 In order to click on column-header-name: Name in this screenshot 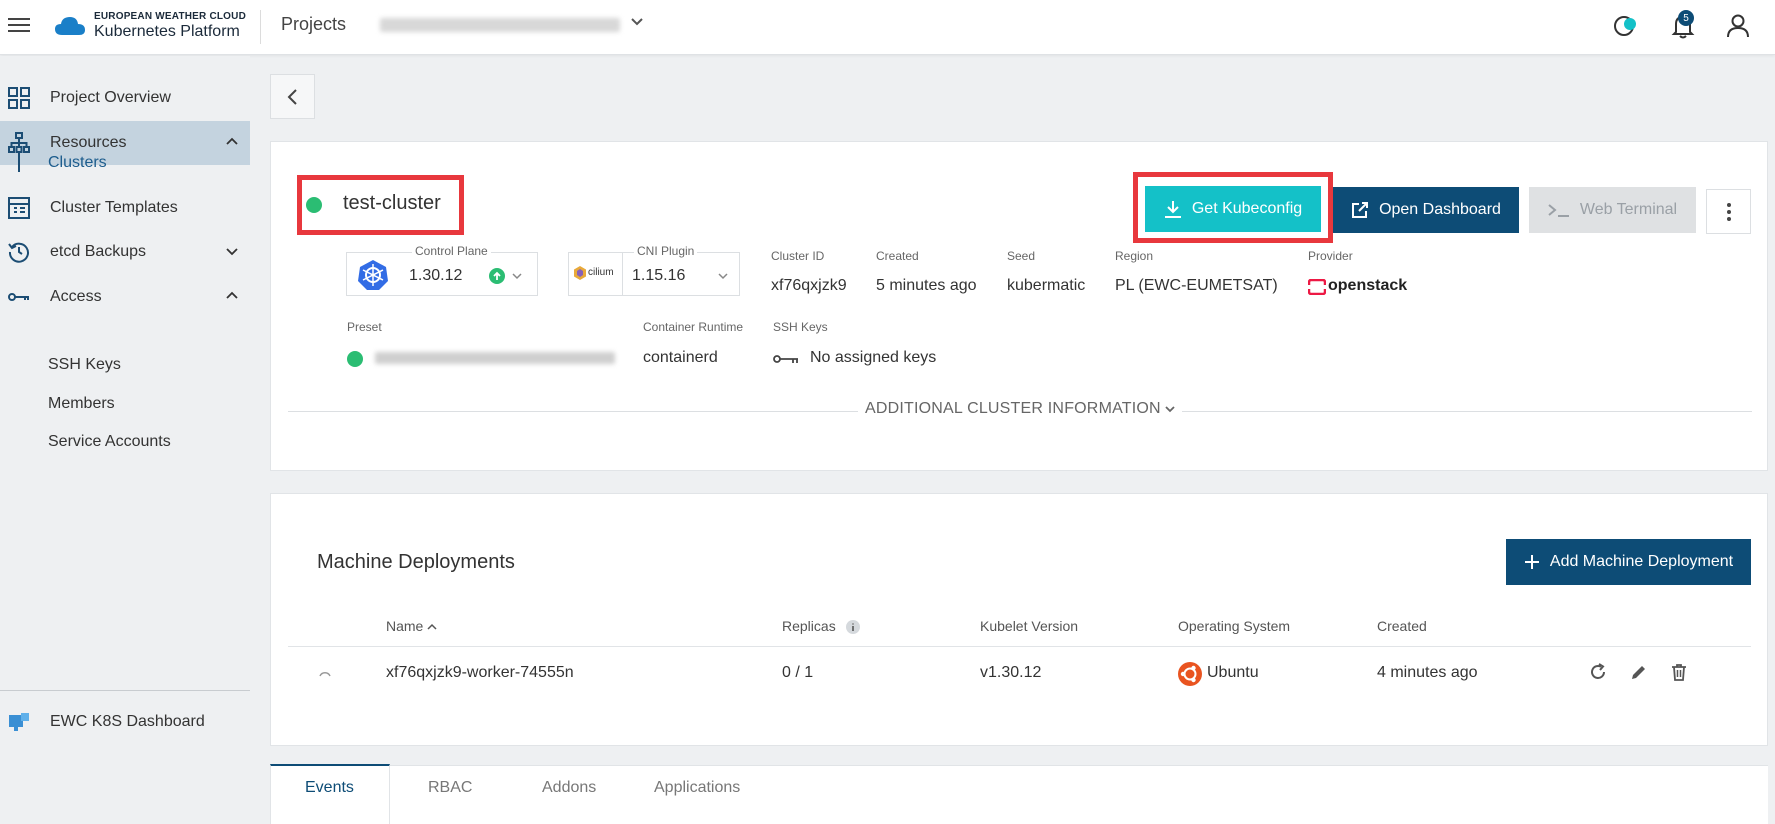, I will do `click(411, 626)`.